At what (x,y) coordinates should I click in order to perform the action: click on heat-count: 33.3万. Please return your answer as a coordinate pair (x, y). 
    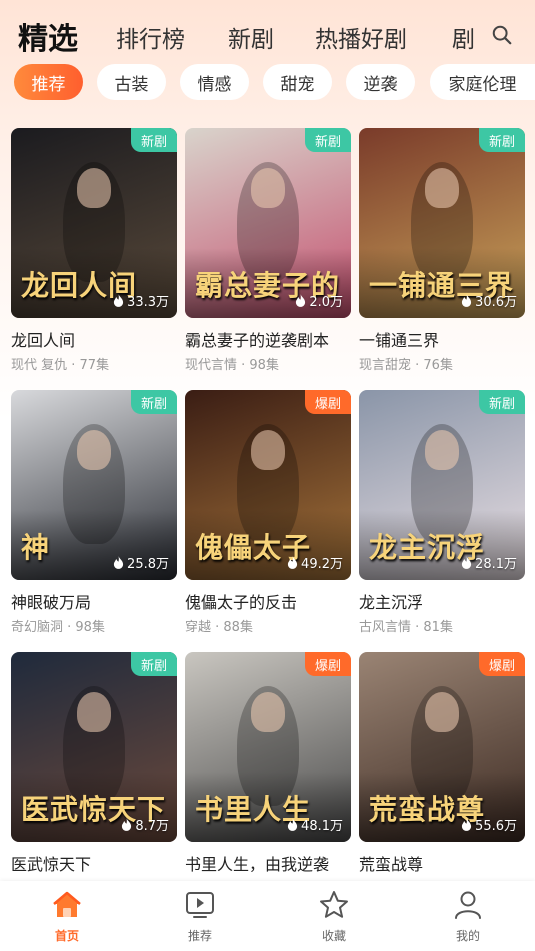
    Looking at the image, I should click on (141, 300).